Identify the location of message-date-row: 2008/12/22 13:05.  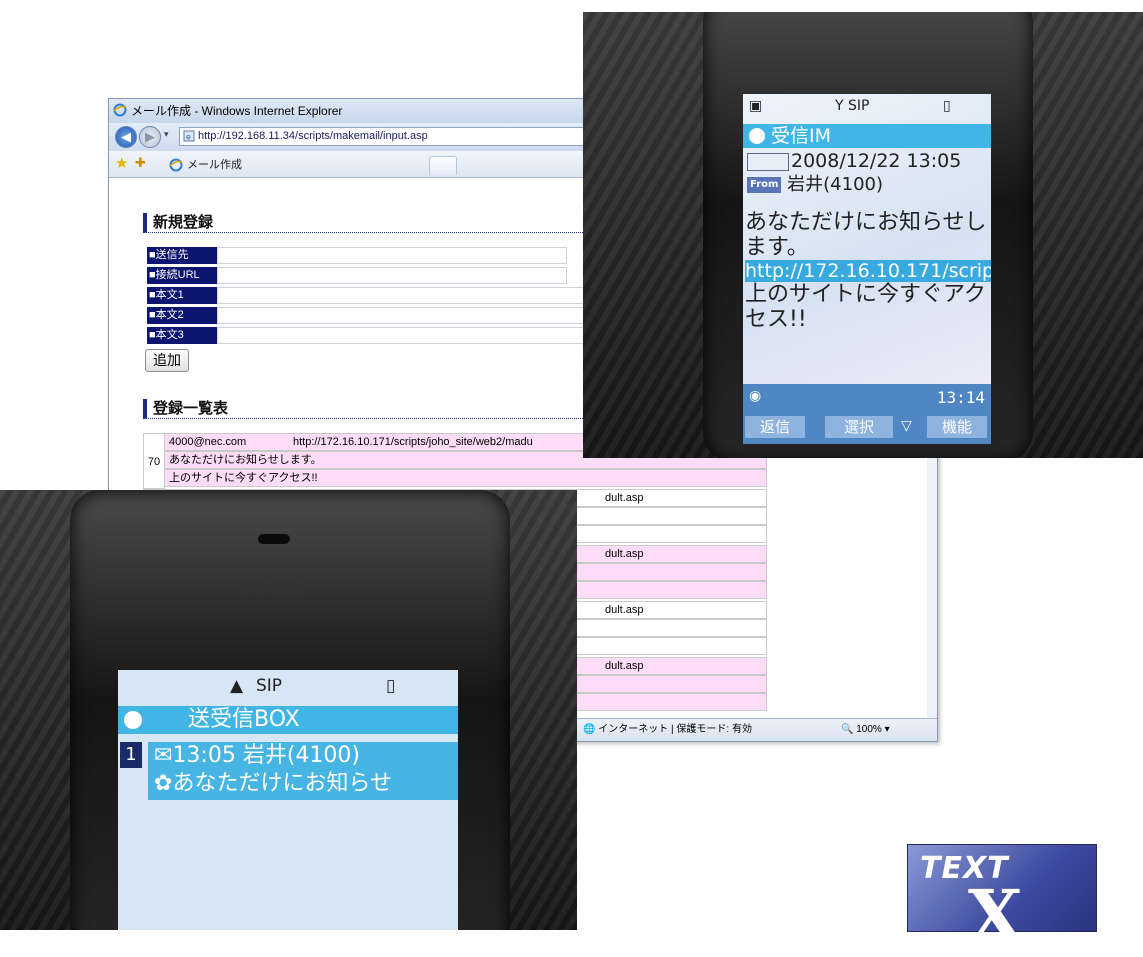
(854, 161).